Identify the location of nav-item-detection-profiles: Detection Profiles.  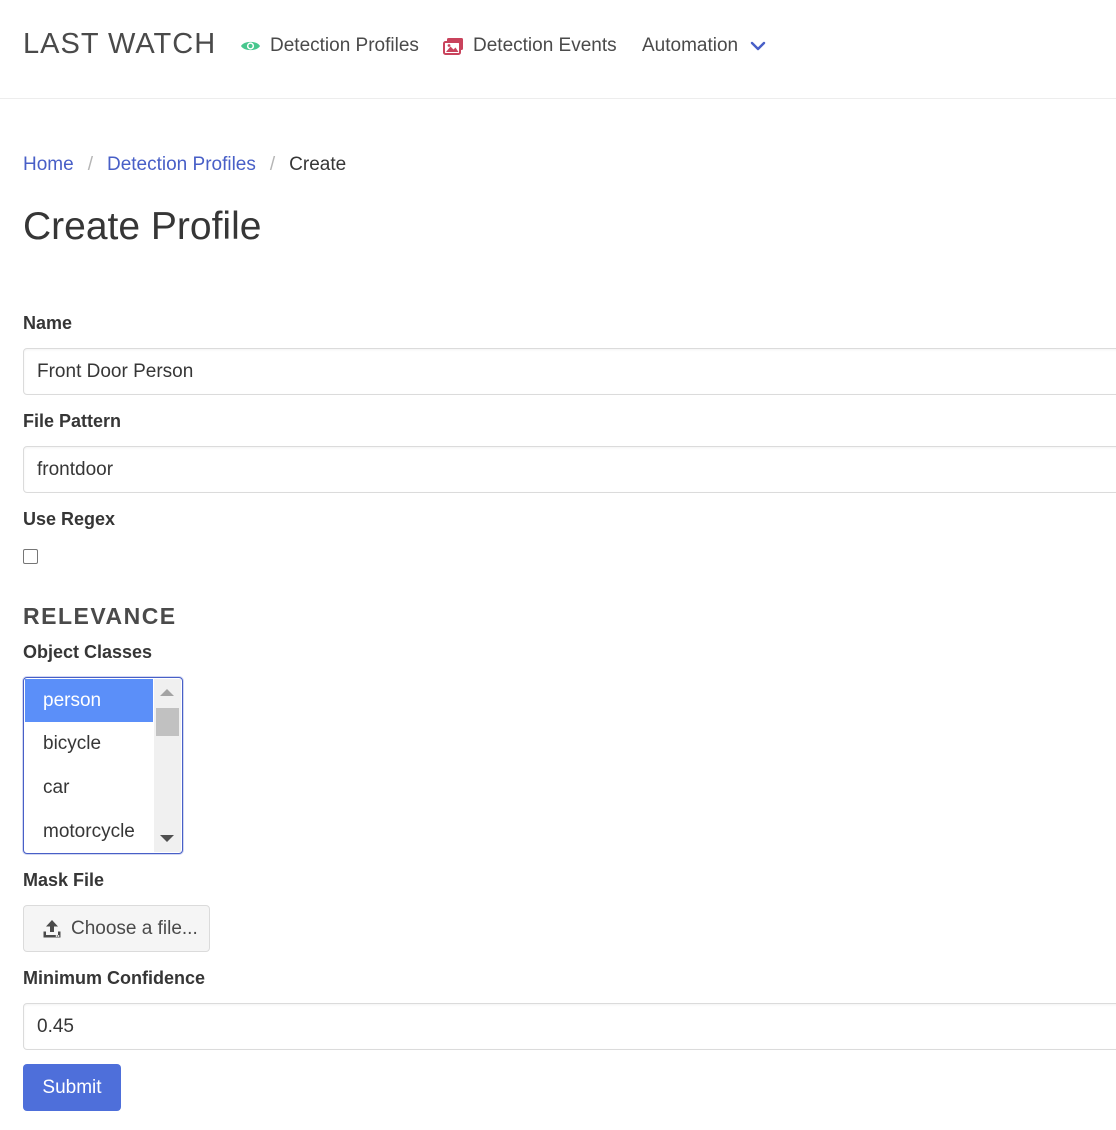
(329, 46).